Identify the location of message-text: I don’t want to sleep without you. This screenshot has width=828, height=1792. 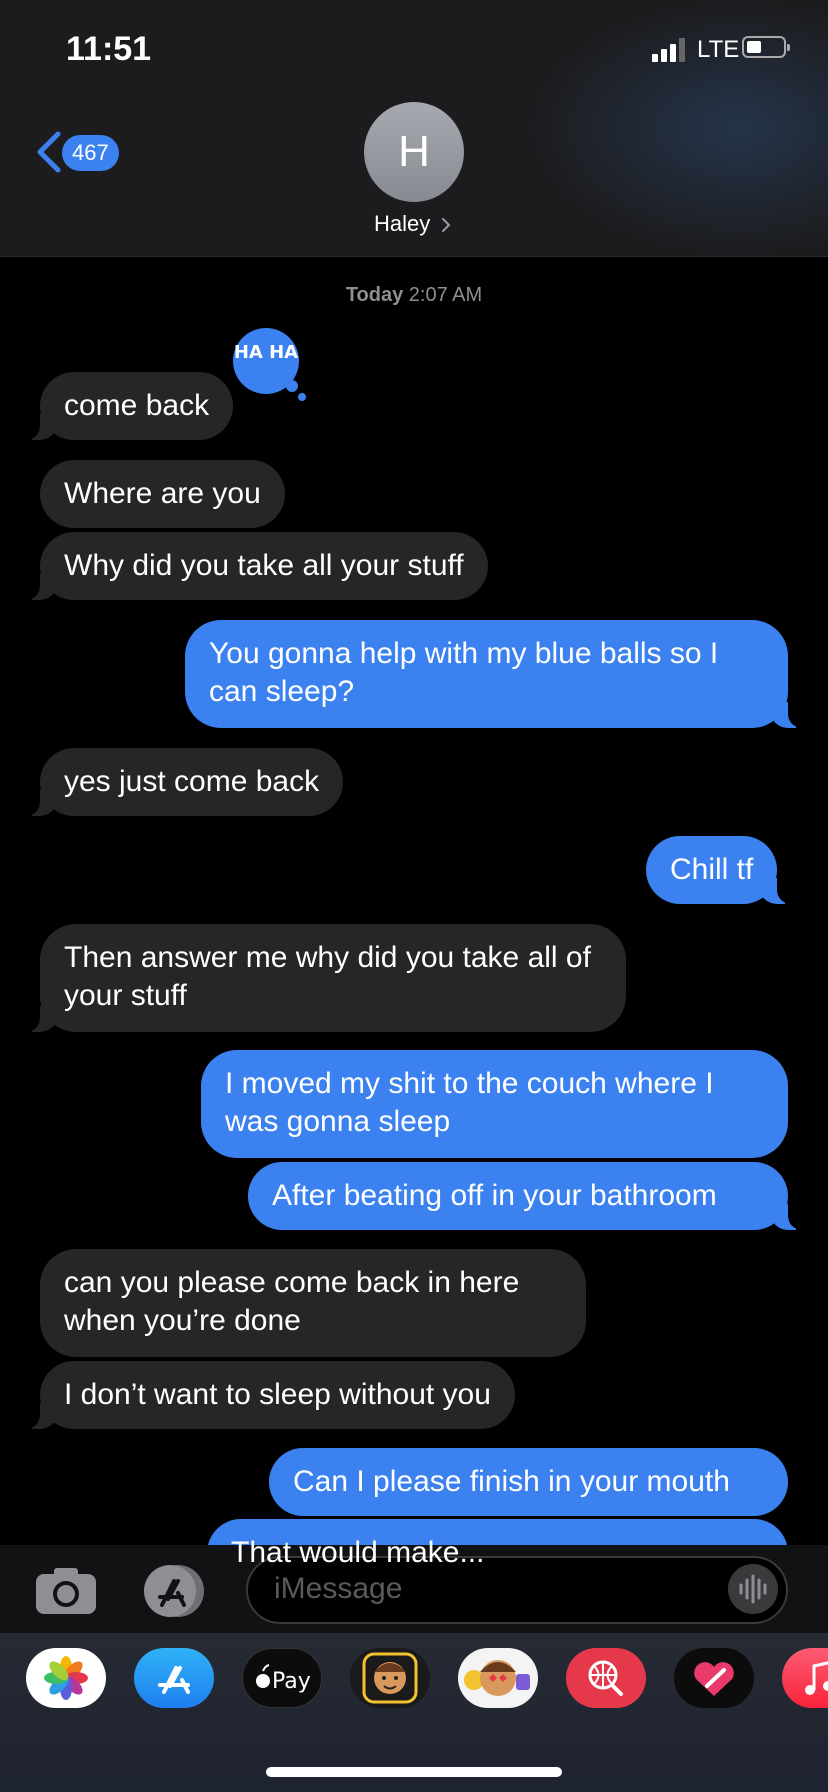
(277, 1394).